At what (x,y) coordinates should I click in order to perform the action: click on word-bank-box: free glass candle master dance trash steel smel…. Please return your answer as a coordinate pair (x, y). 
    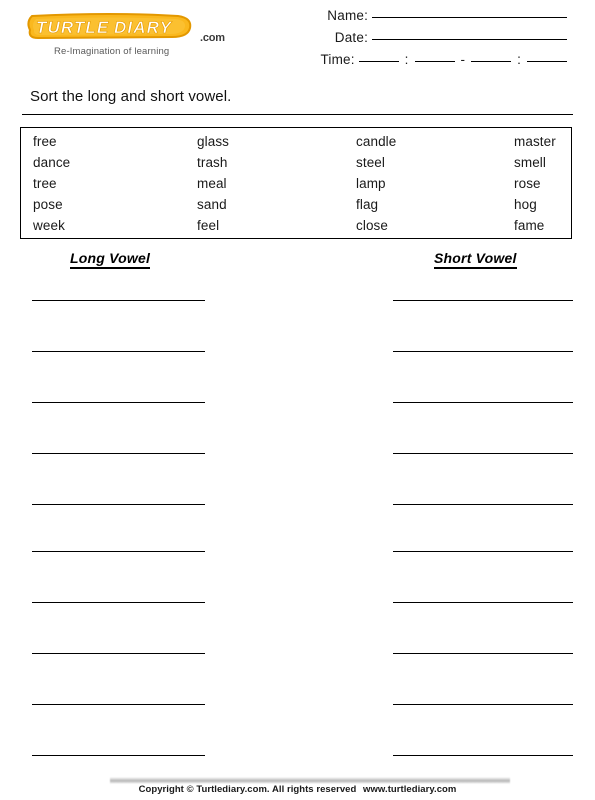
    Looking at the image, I should click on (296, 183).